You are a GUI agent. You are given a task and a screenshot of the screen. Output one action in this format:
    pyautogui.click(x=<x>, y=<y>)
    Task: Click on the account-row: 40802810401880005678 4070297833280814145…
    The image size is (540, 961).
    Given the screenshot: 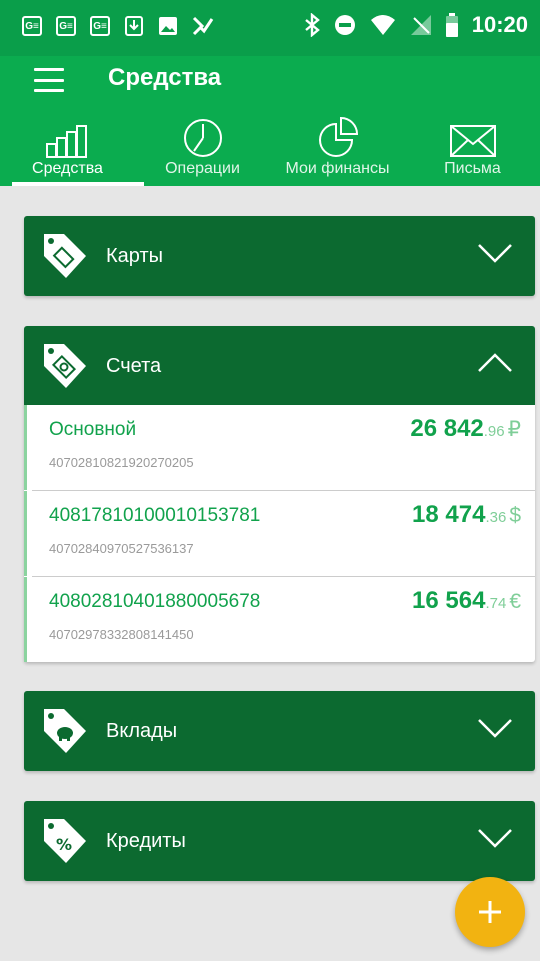 What is the action you would take?
    pyautogui.click(x=279, y=619)
    